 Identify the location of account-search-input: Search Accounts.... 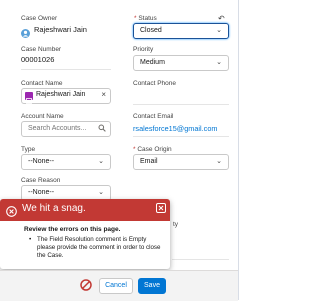
(66, 129).